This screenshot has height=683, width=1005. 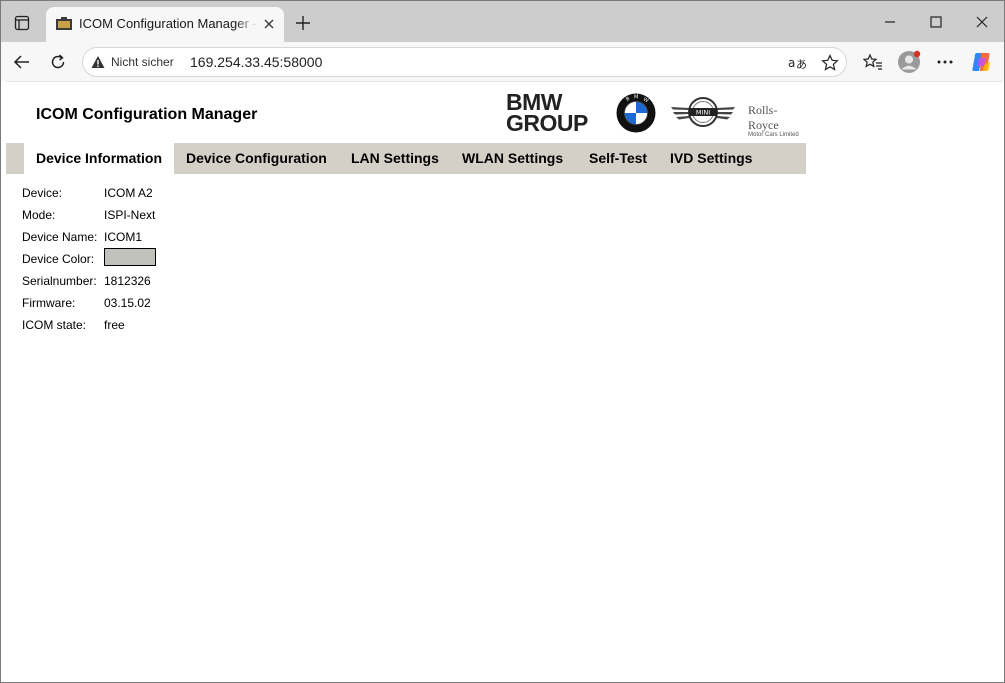 I want to click on device-color-label: Device Color:, so click(x=58, y=259).